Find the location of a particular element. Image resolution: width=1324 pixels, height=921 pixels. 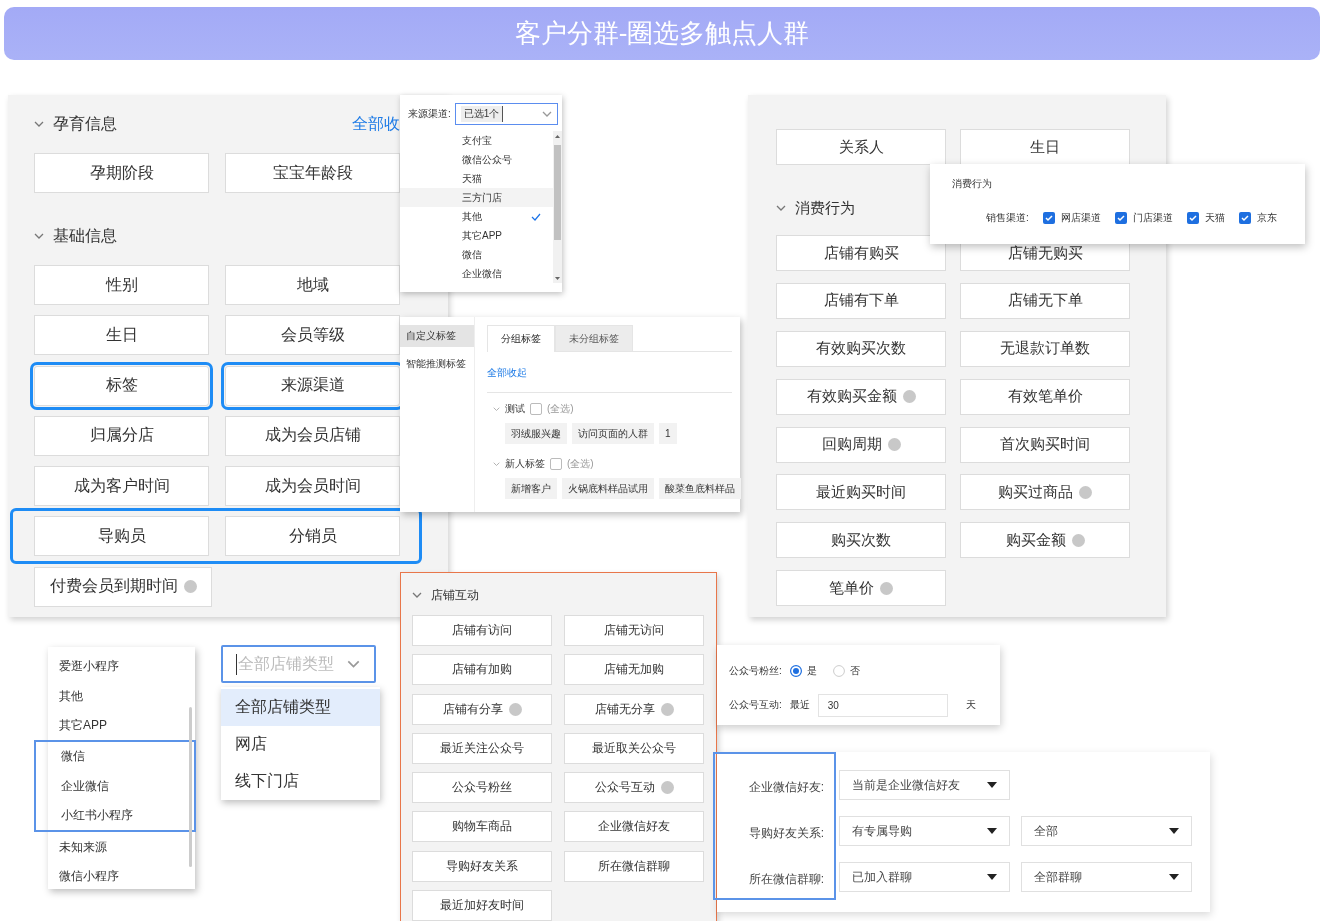

filter-button: 笔单价 is located at coordinates (861, 588).